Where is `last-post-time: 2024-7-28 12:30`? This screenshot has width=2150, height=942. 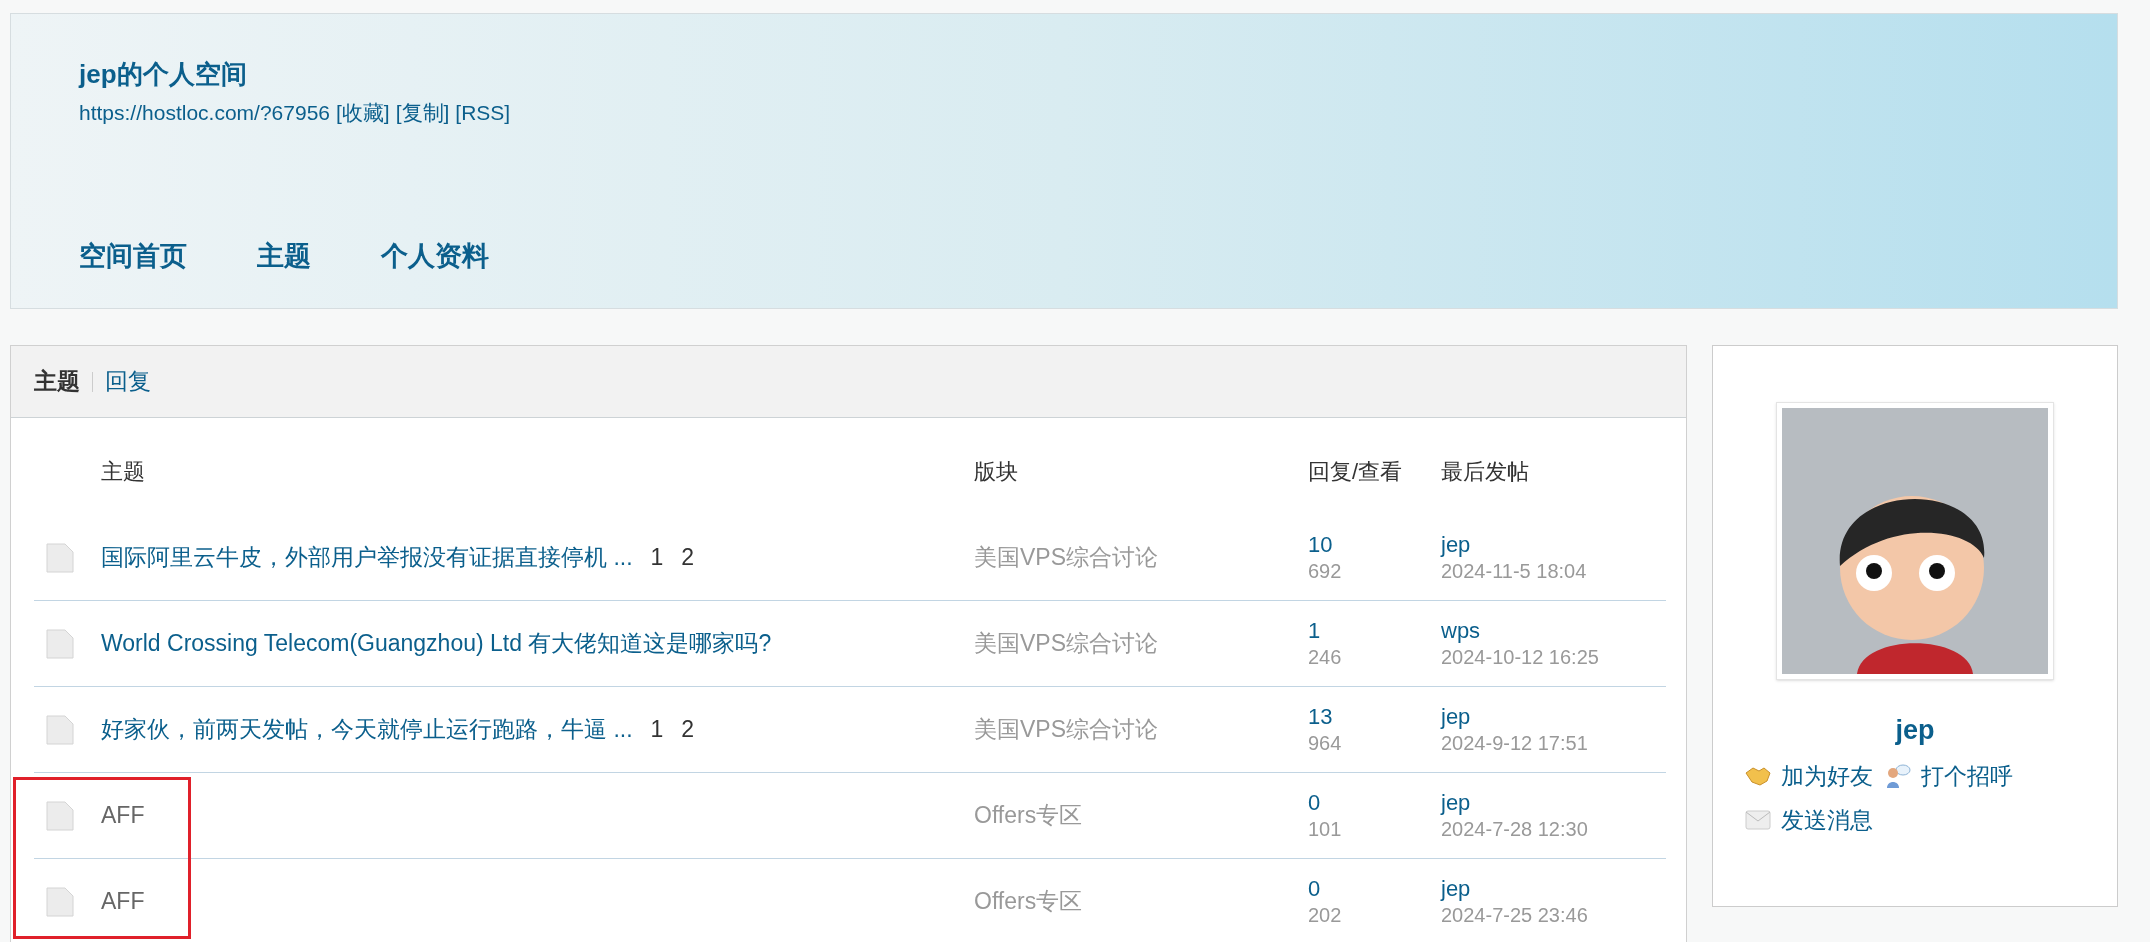
last-post-time: 2024-7-28 12:30 is located at coordinates (1514, 829).